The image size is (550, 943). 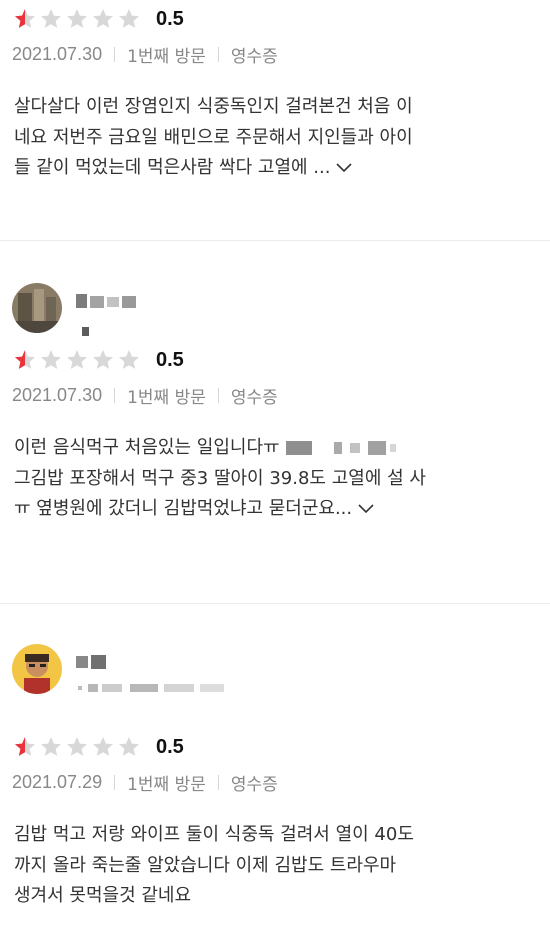 I want to click on review-line: 생겨서 못먹을것 같네요, so click(x=103, y=895).